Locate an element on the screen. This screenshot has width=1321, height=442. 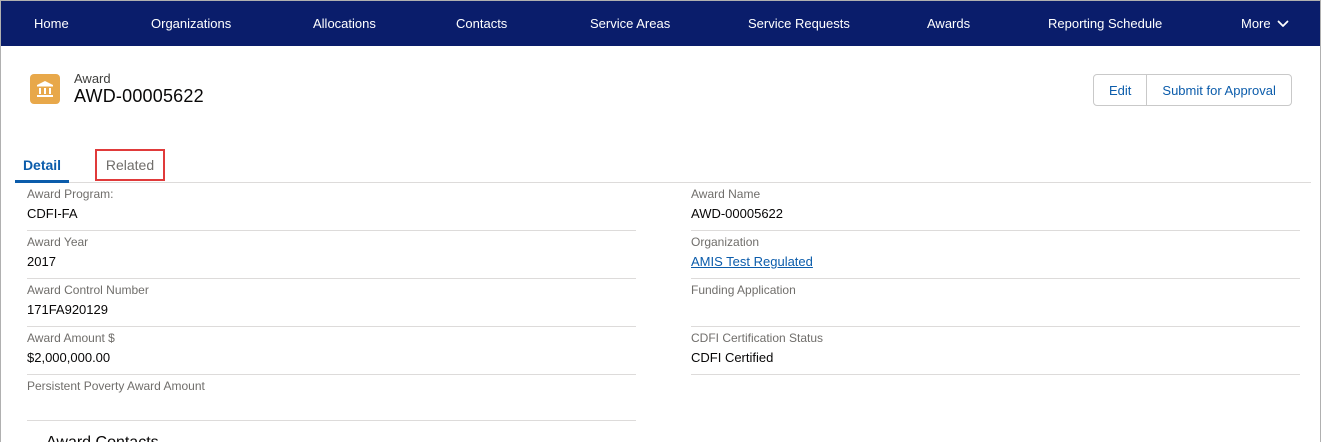
chevron-down-icon is located at coordinates (1283, 23).